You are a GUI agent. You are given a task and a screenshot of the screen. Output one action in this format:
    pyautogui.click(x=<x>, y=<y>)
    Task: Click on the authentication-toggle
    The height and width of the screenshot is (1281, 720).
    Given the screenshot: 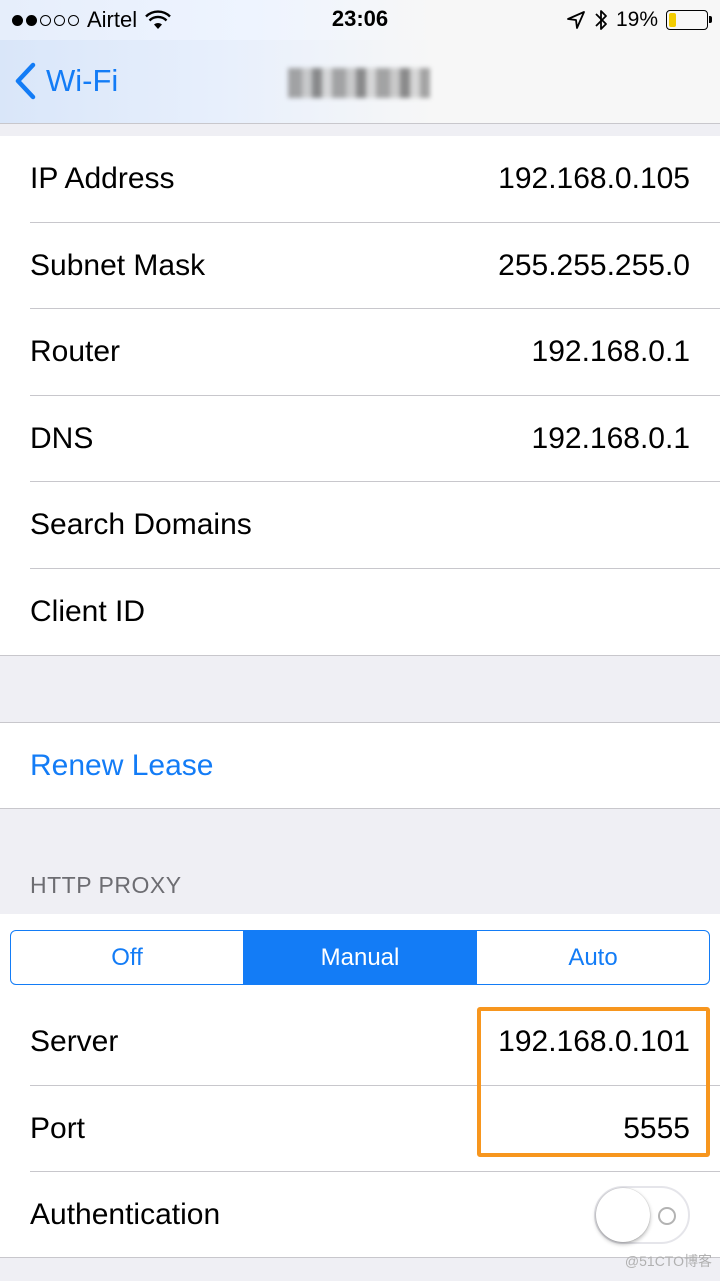 What is the action you would take?
    pyautogui.click(x=642, y=1215)
    